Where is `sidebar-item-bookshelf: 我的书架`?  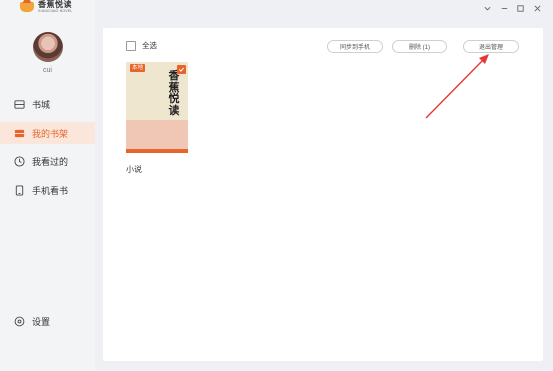
sidebar-item-bookshelf: 我的书架 is located at coordinates (47, 133).